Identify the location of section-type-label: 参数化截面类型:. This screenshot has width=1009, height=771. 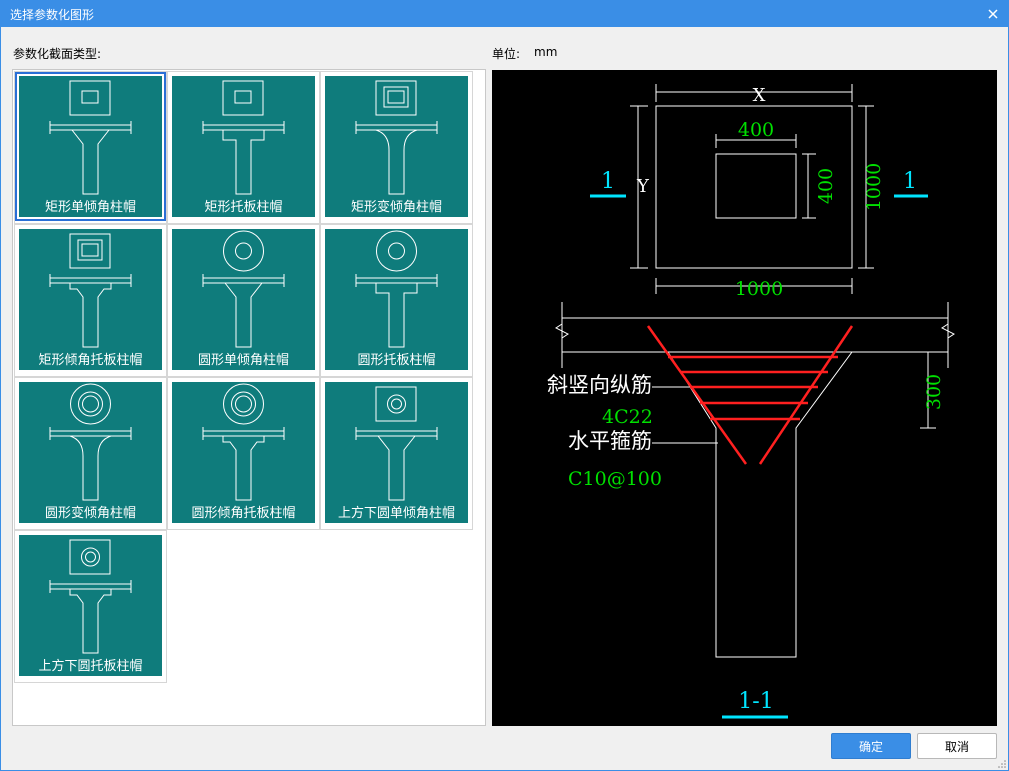
(57, 54).